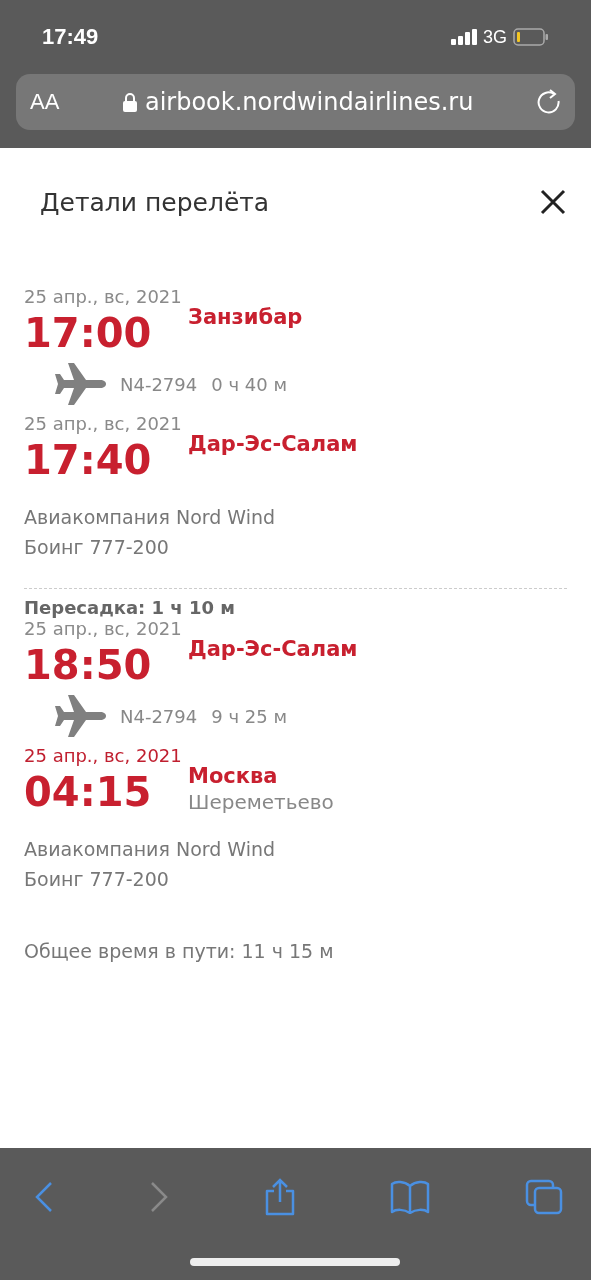 The image size is (591, 1280). Describe the element at coordinates (88, 333) in the screenshot. I see `flight-time: 17:00` at that location.